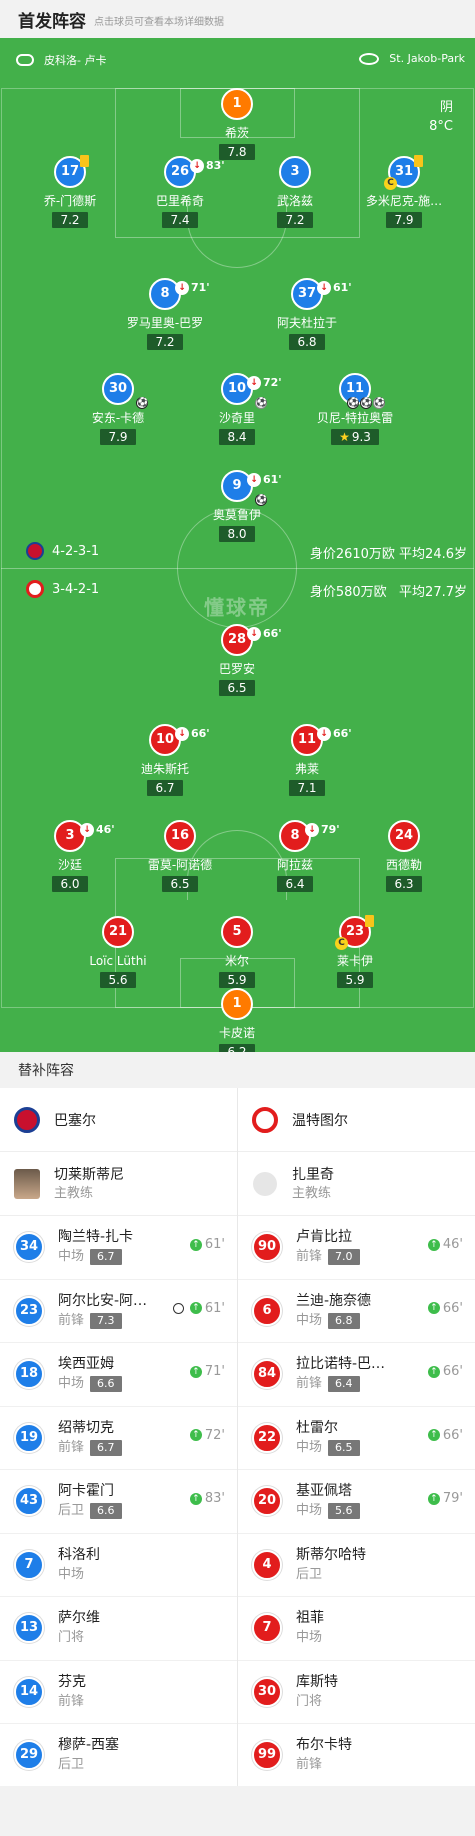 The width and height of the screenshot is (475, 1836). What do you see at coordinates (446, 107) in the screenshot?
I see `weather-condition: 阴` at bounding box center [446, 107].